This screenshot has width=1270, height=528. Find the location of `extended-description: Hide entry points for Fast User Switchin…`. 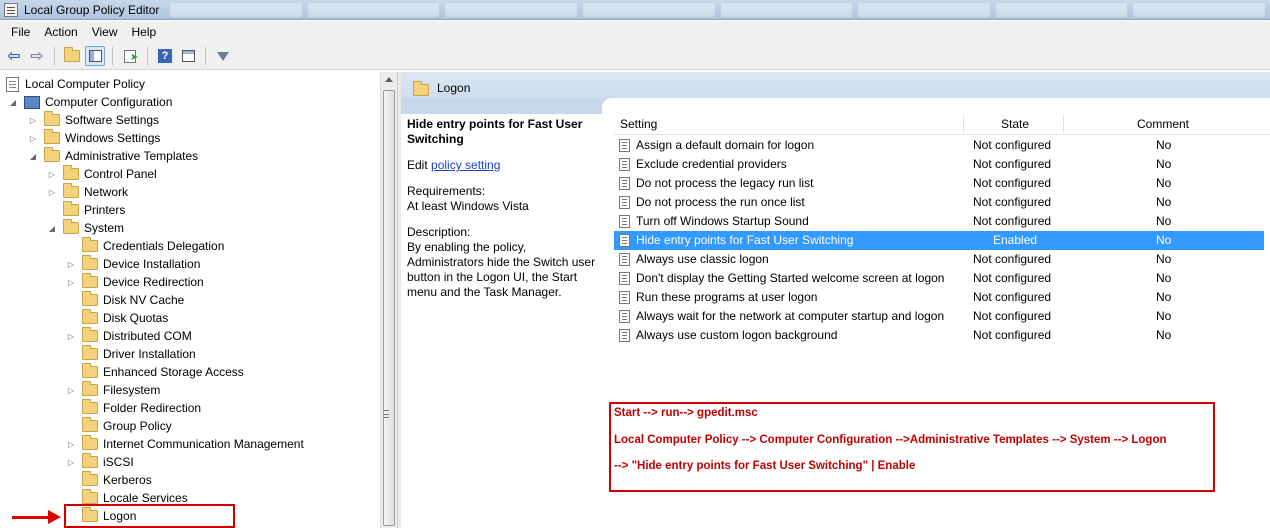

extended-description: Hide entry points for Fast User Switchin… is located at coordinates (506, 208).